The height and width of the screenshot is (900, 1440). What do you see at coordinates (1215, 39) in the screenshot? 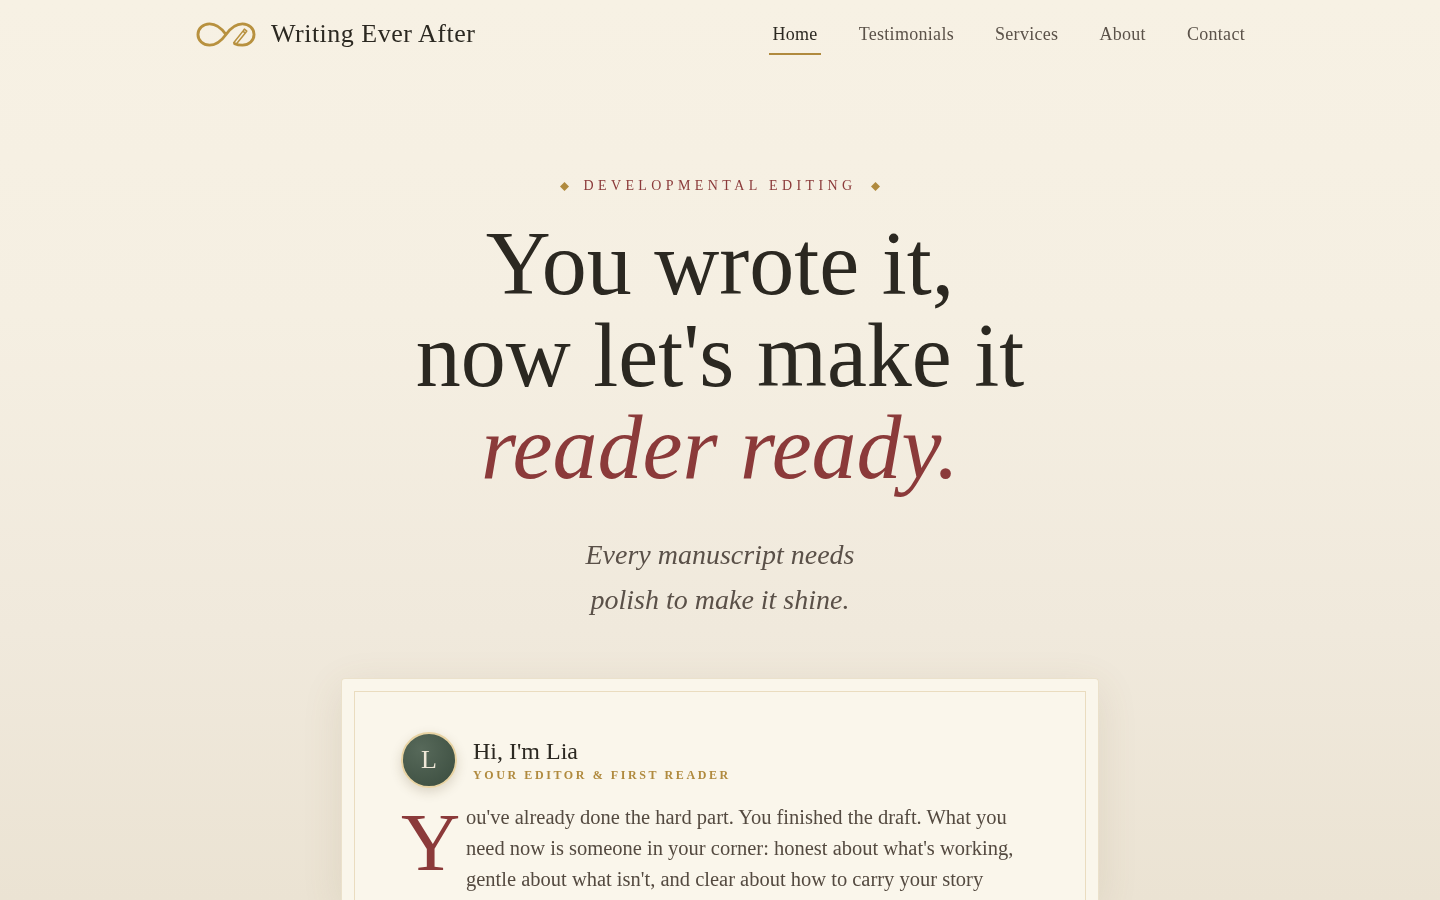
I see `nav-link: Contact` at bounding box center [1215, 39].